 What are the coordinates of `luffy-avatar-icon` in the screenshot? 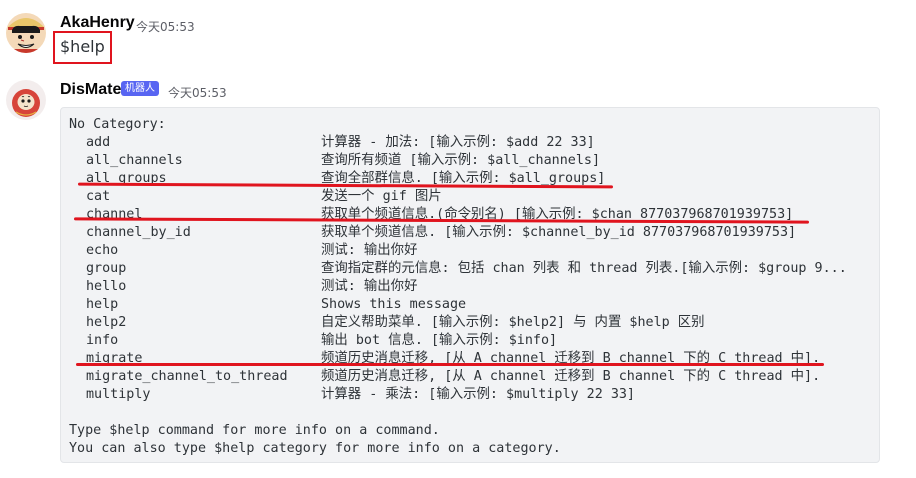 It's located at (26, 33).